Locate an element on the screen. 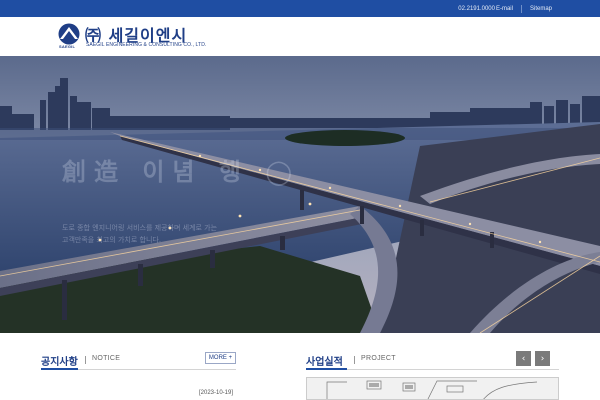  project-title-underline is located at coordinates (326, 369).